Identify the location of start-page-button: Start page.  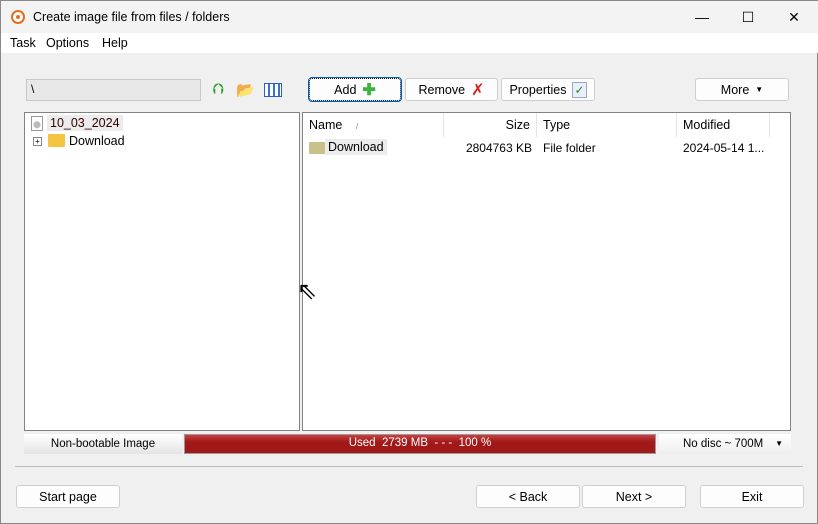
(68, 496).